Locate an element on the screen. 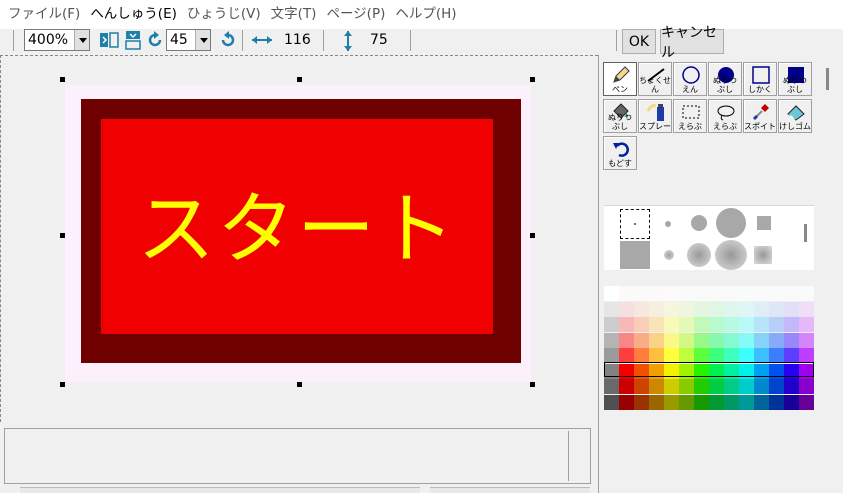  tool-circle: えん is located at coordinates (690, 79).